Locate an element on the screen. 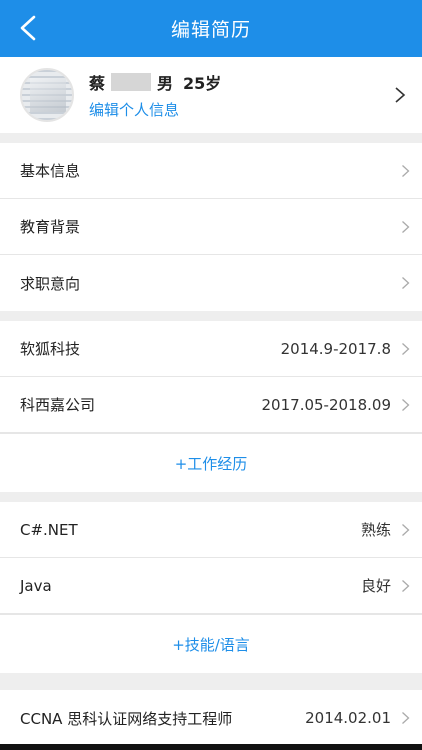 The image size is (422, 750). row-job-intent: 求职意向 is located at coordinates (211, 283).